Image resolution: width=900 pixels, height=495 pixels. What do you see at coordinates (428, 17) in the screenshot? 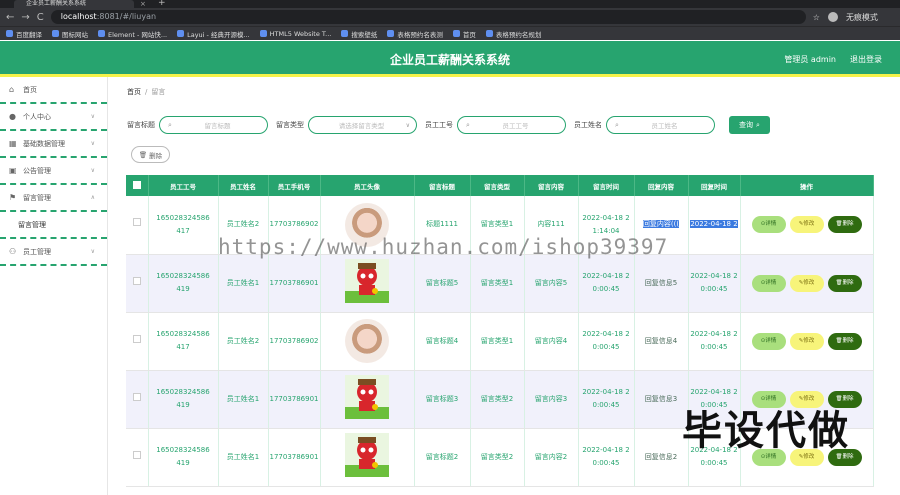
I see `address-bar: localhost:8081/#/liuyan` at bounding box center [428, 17].